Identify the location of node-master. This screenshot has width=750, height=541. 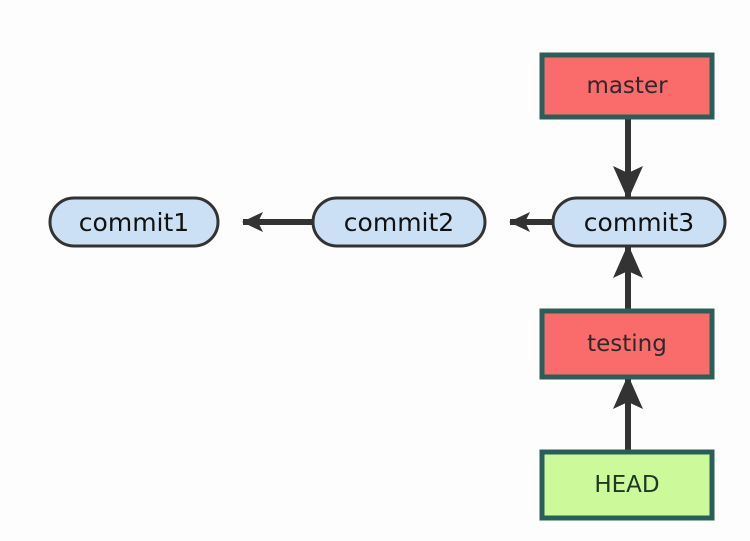
(627, 86).